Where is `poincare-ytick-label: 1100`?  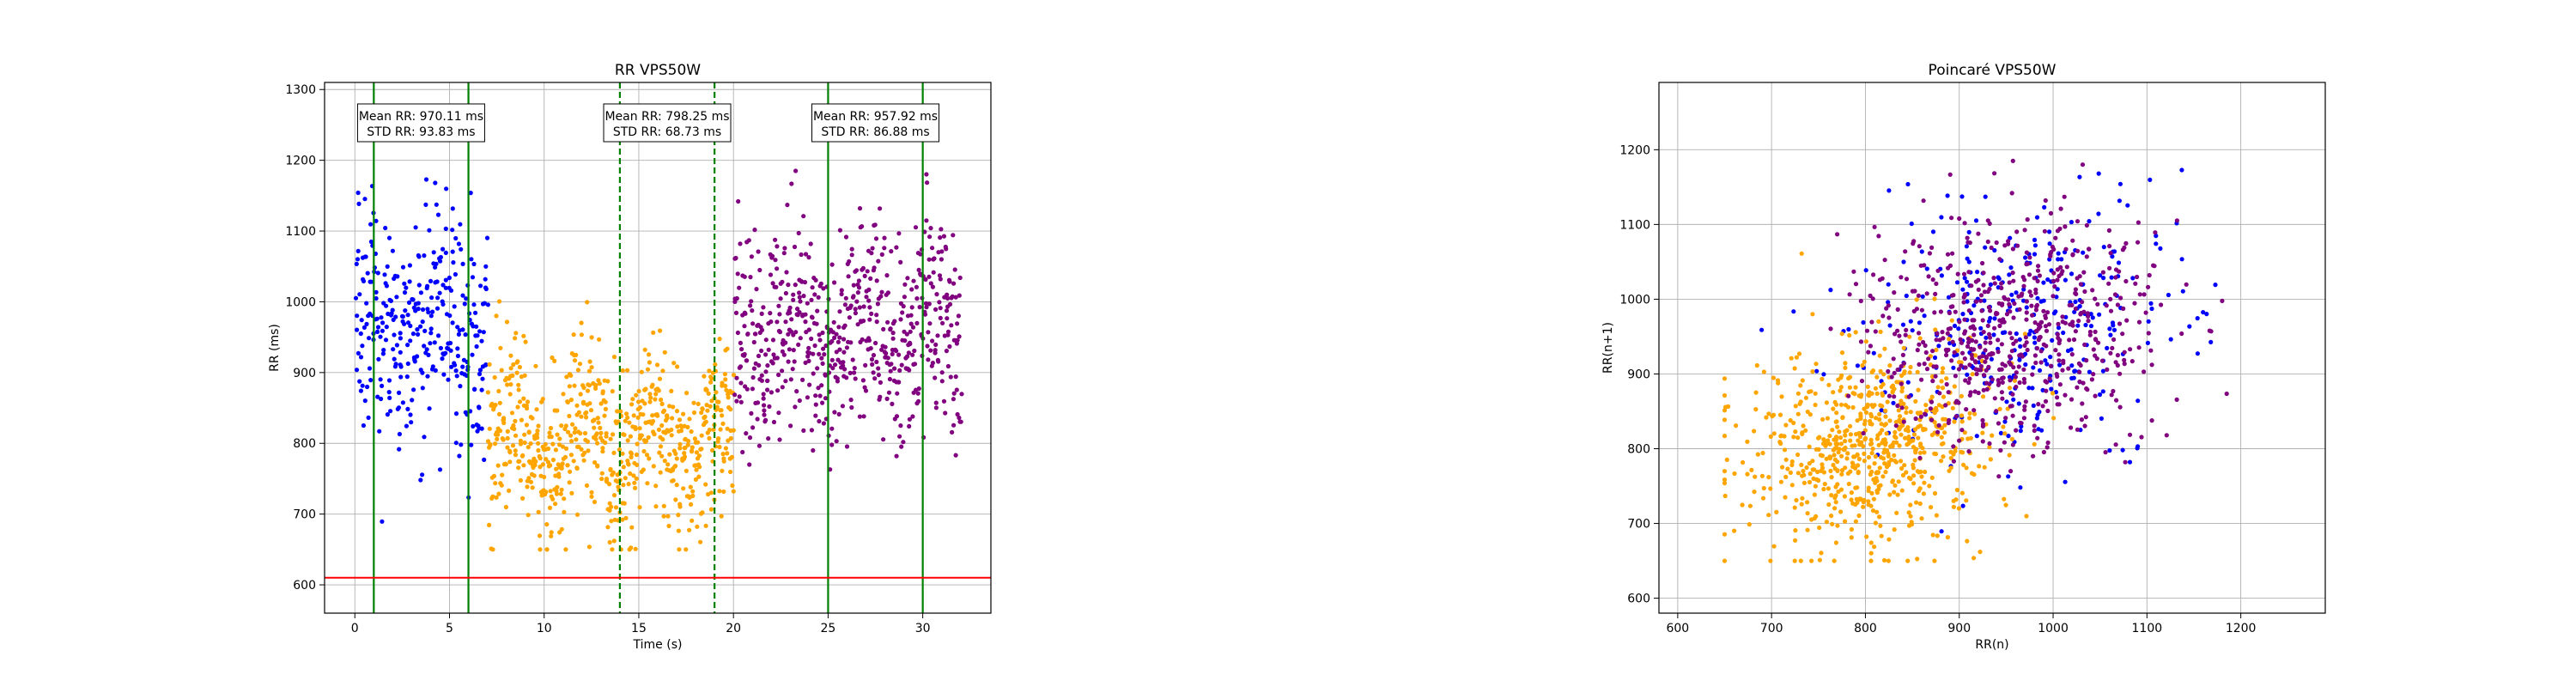 poincare-ytick-label: 1100 is located at coordinates (1634, 225).